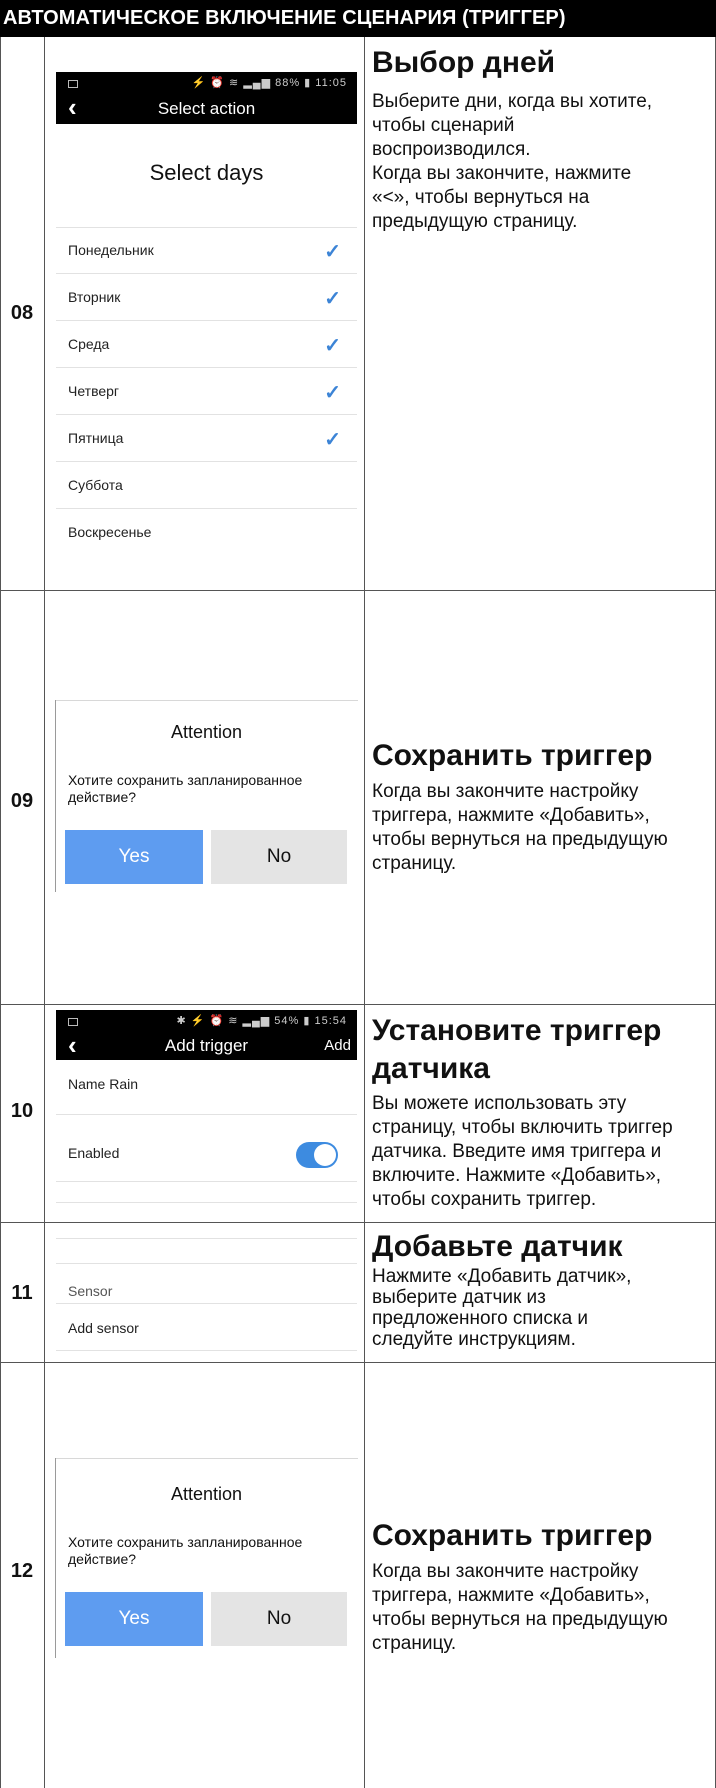 This screenshot has height=1788, width=716. I want to click on status-time: ⚡ ⏰ ≋ ▂▄▆ 88% ▮ 11:05, so click(269, 83).